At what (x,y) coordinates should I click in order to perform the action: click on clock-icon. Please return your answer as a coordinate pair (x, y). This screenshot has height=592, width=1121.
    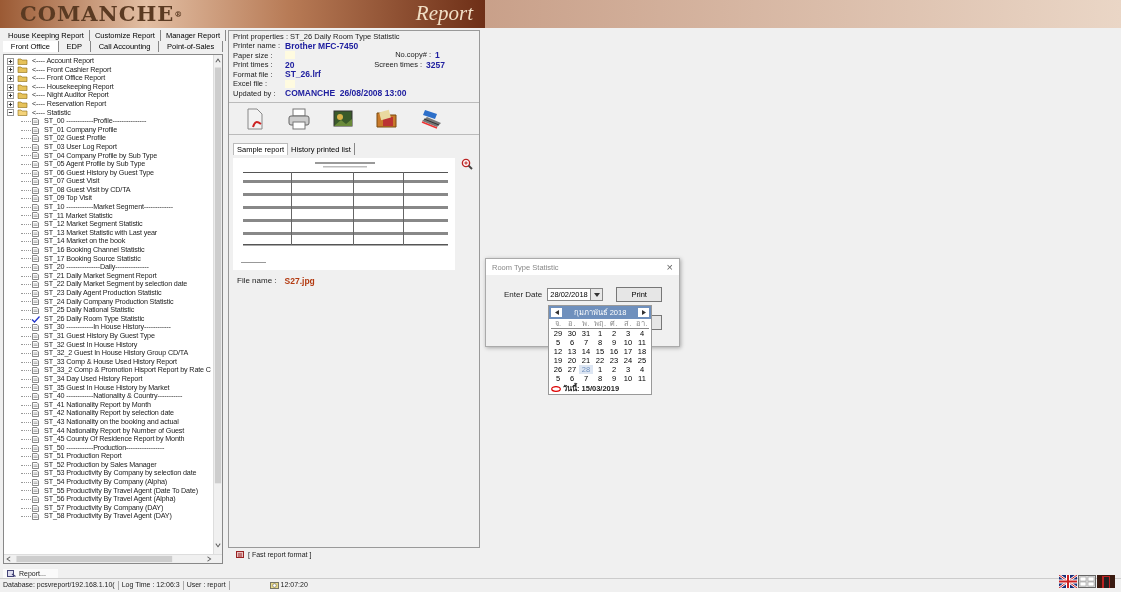
    Looking at the image, I should click on (274, 585).